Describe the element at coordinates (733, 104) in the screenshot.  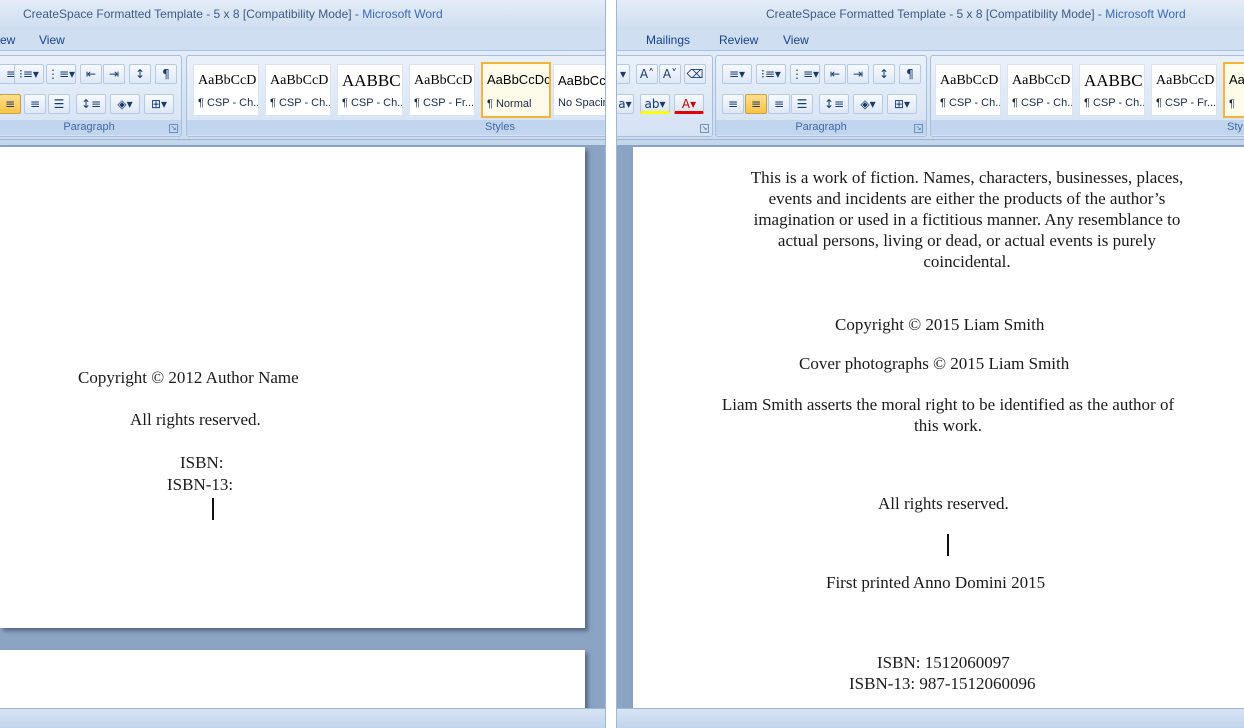
I see `align-left-icon: ≡` at that location.